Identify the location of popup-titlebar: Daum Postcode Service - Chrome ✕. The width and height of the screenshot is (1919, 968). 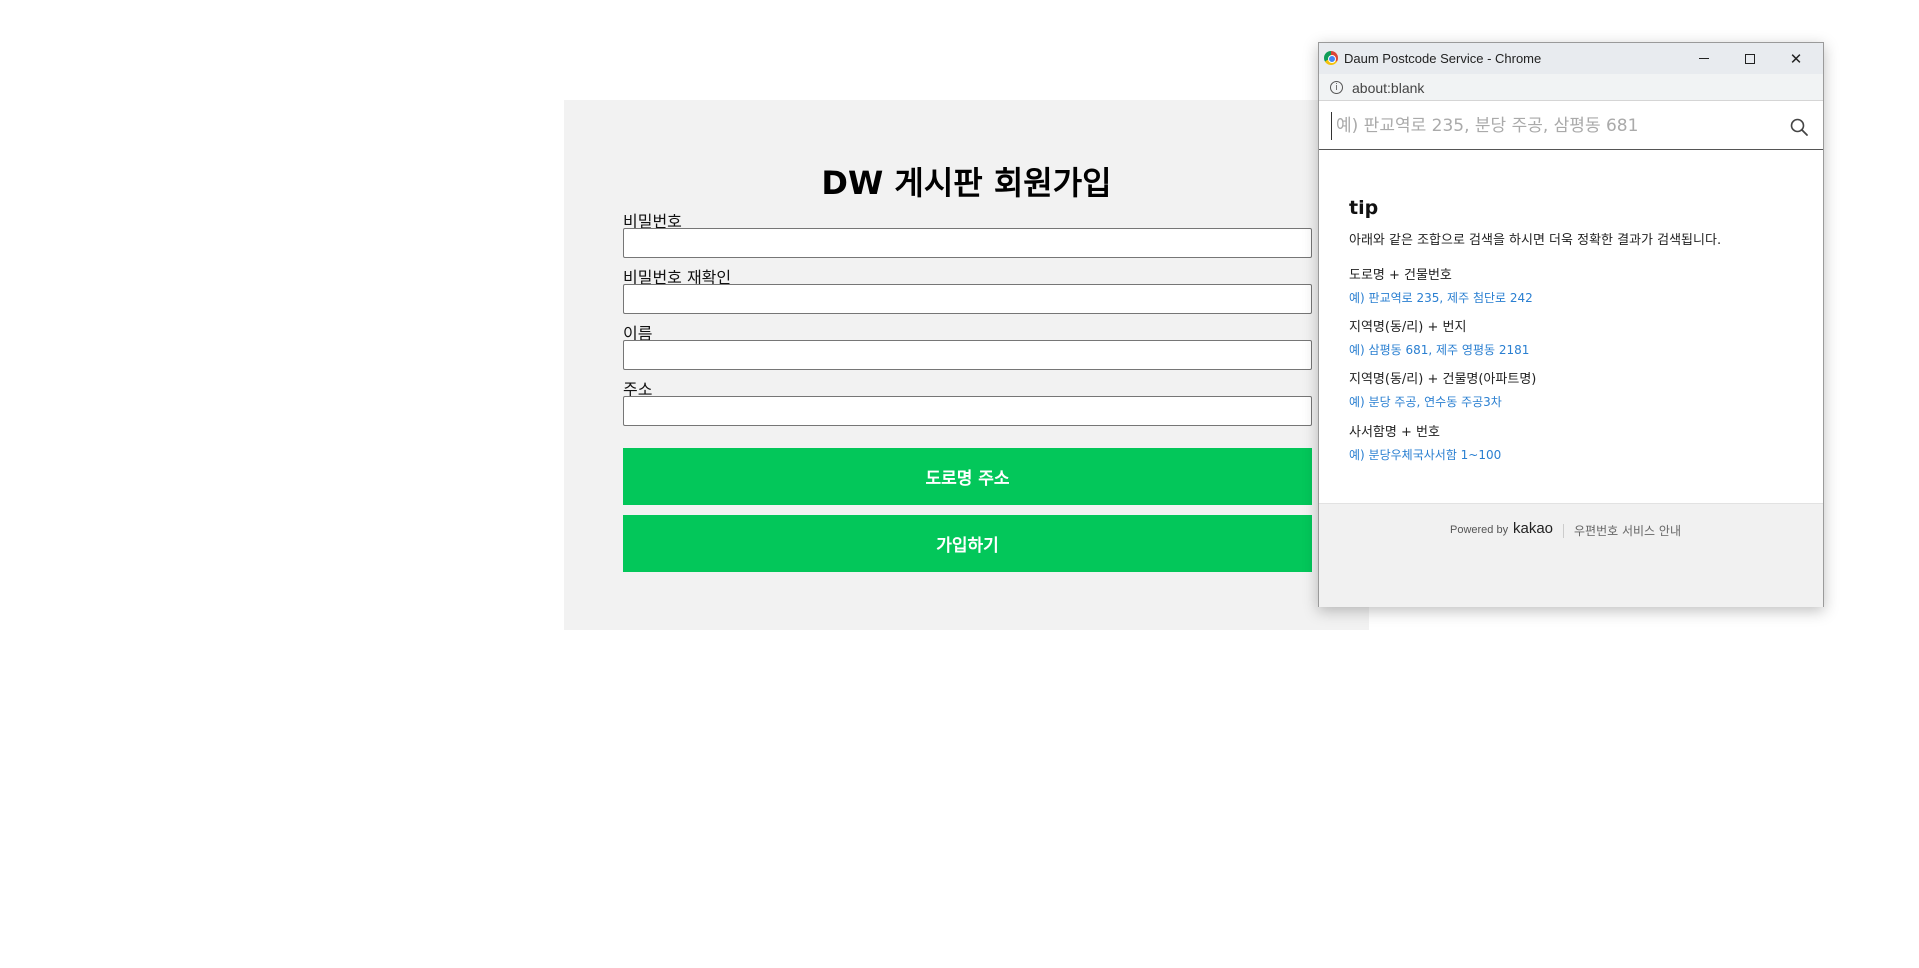
(1571, 58).